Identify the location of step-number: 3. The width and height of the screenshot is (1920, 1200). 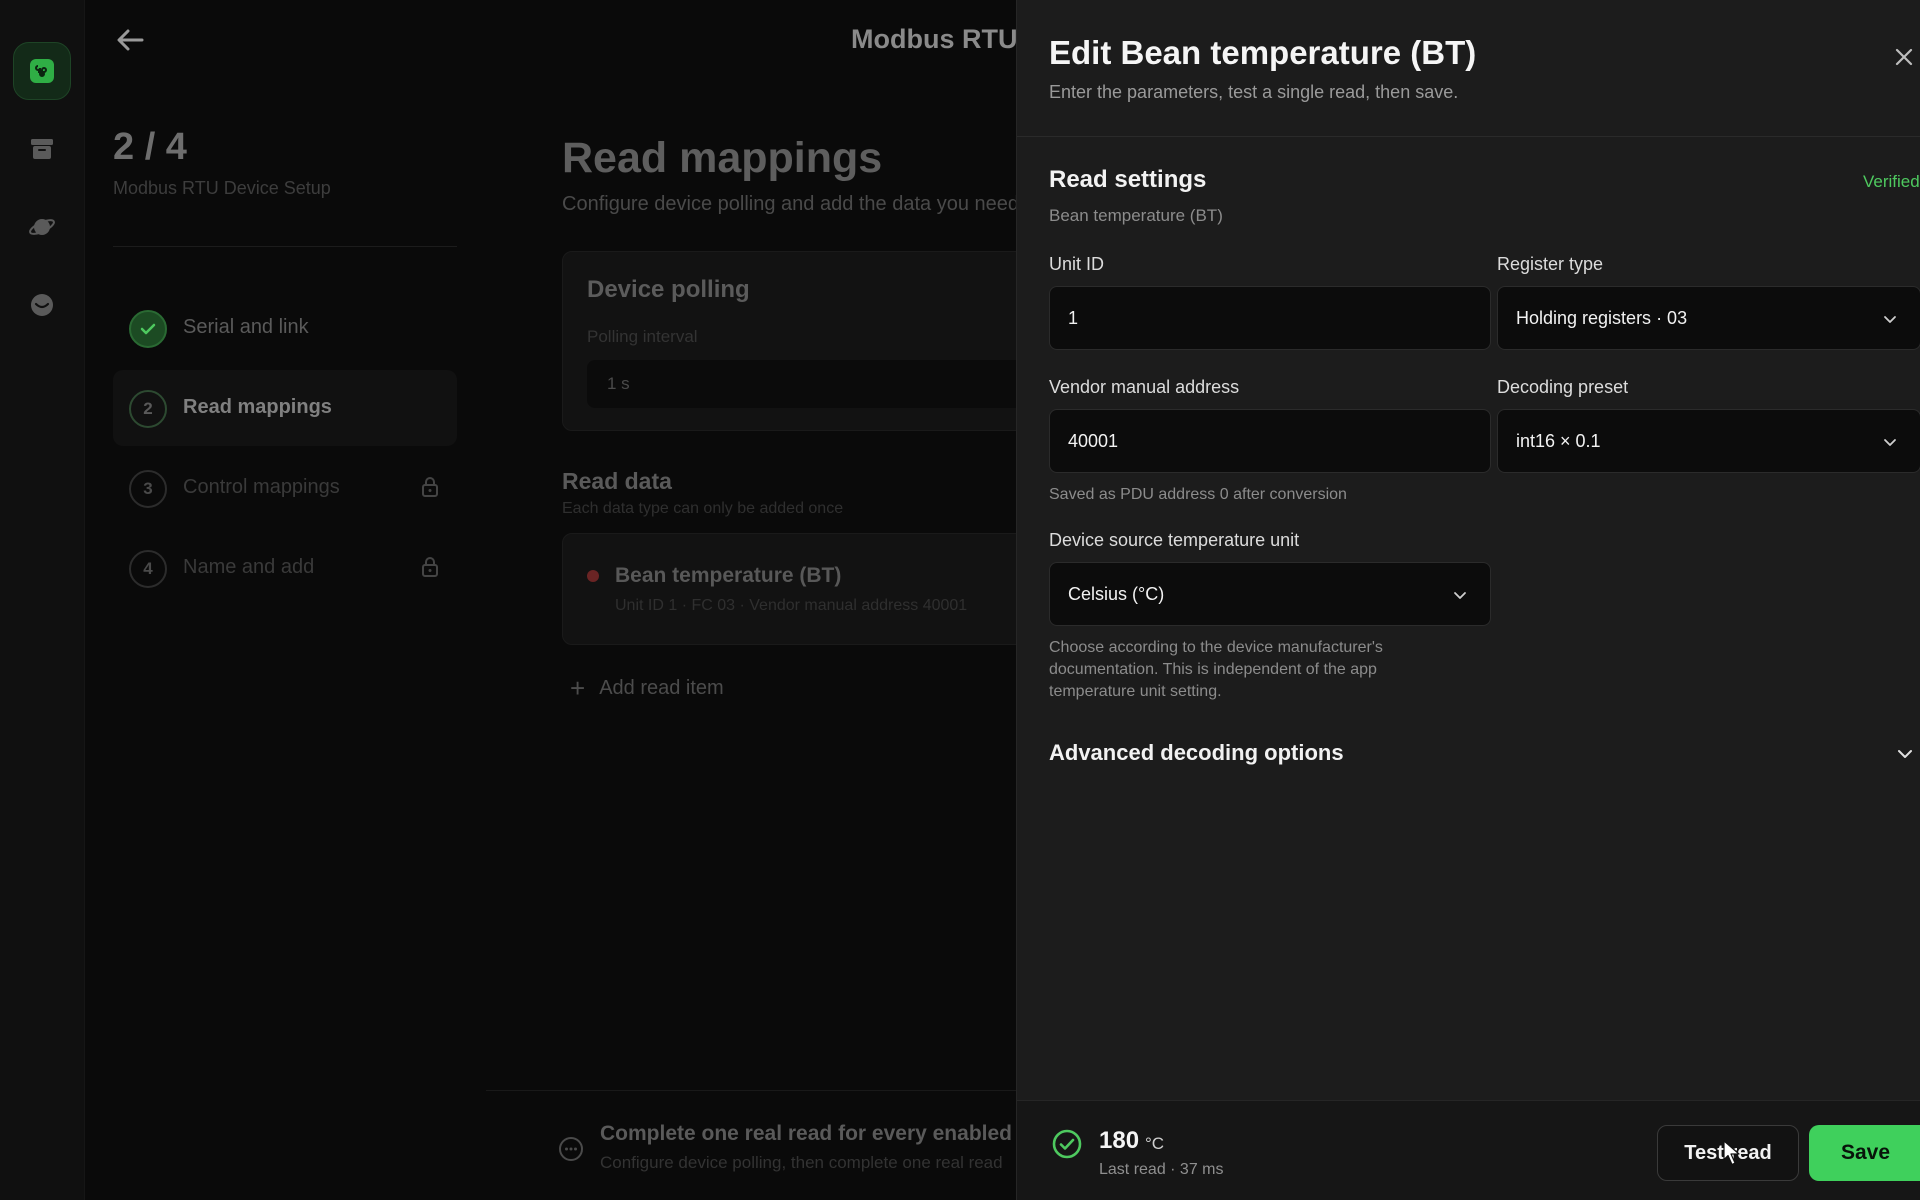
(148, 489).